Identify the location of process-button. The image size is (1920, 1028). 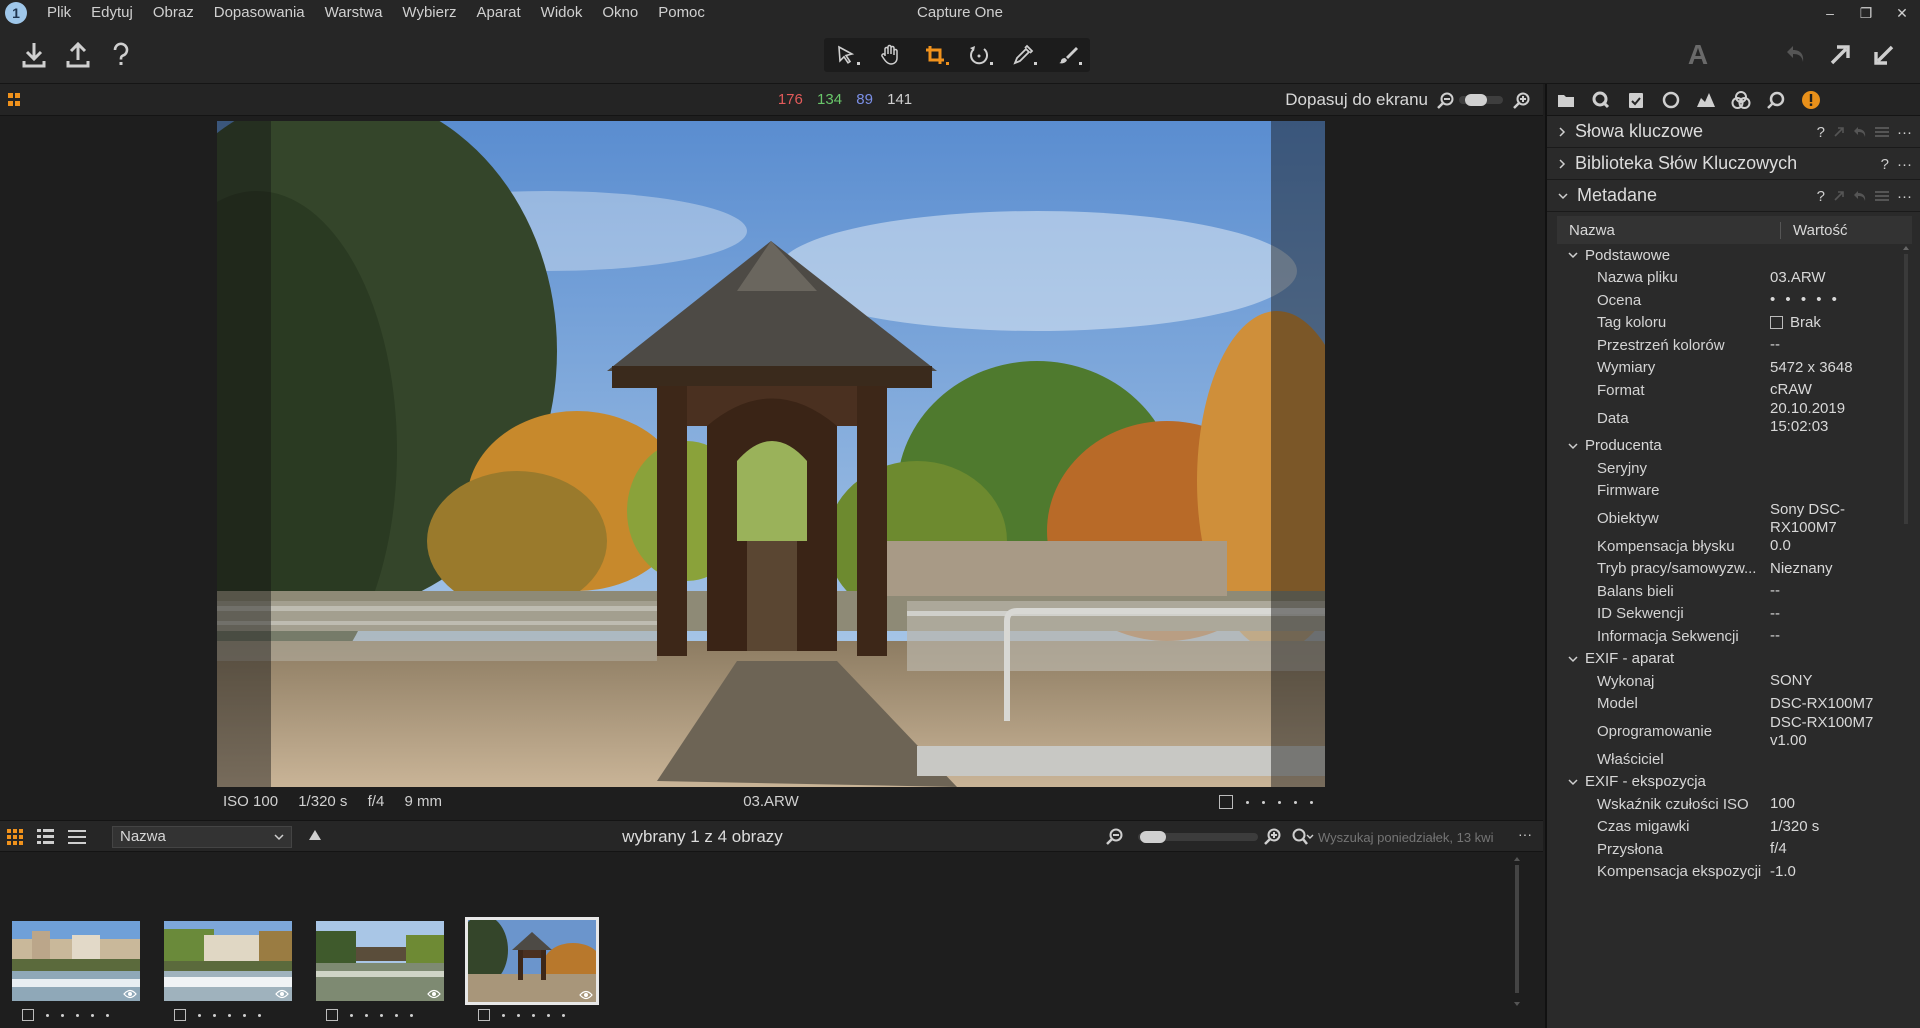
(1840, 55).